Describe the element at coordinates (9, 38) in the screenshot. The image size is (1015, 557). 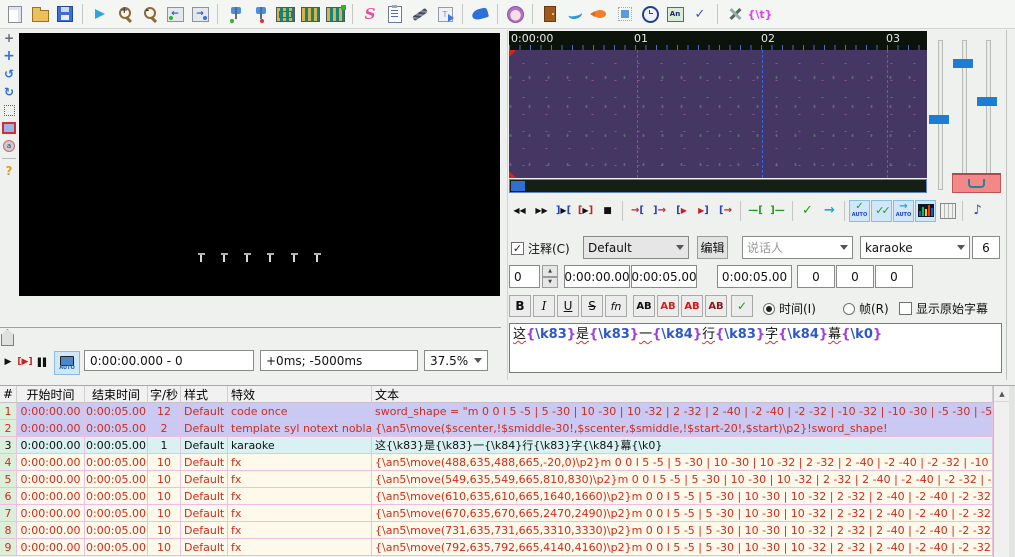
I see `standard-tool-icon: +` at that location.